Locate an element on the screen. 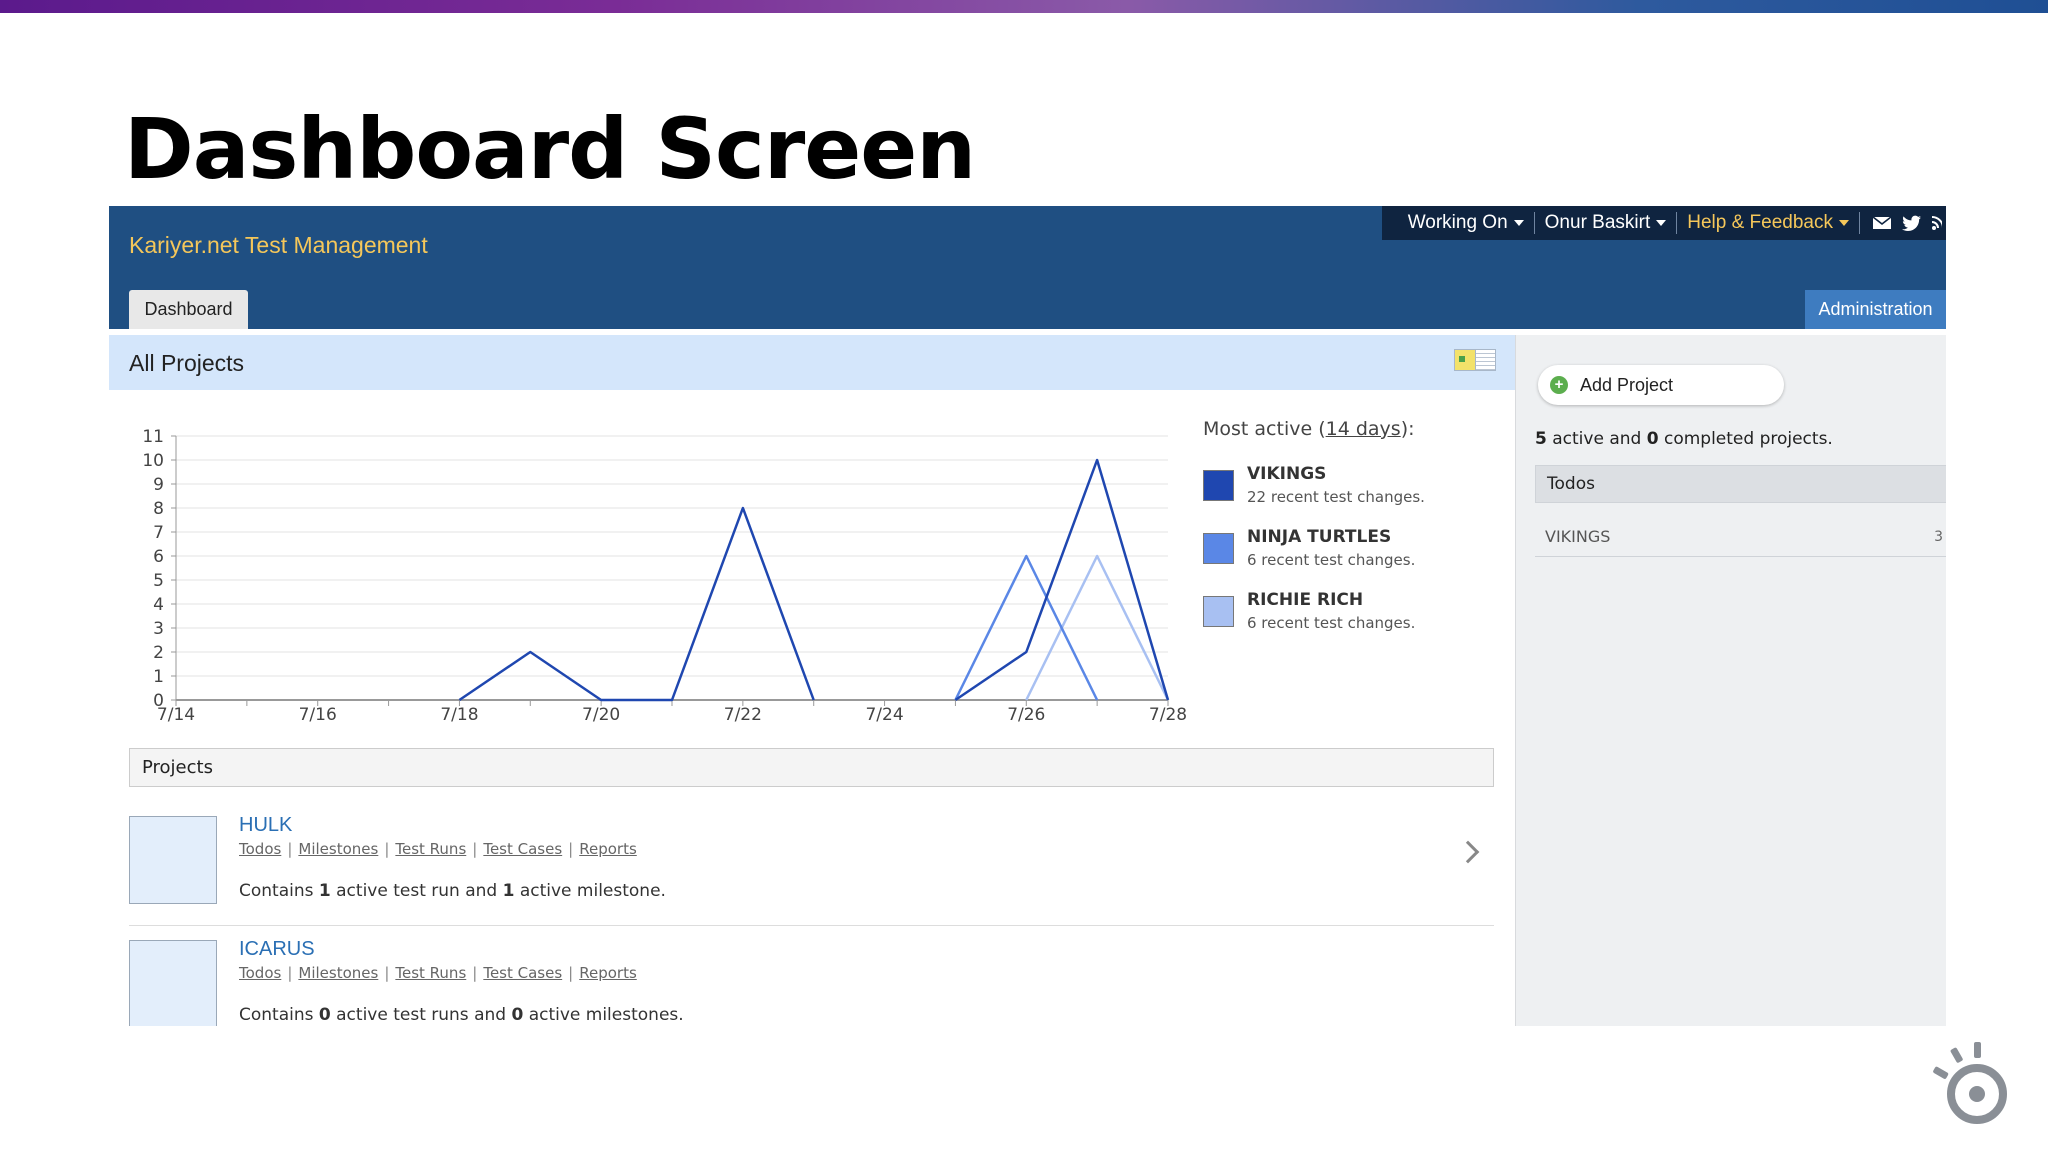  y-tick-label: 4 is located at coordinates (158, 605).